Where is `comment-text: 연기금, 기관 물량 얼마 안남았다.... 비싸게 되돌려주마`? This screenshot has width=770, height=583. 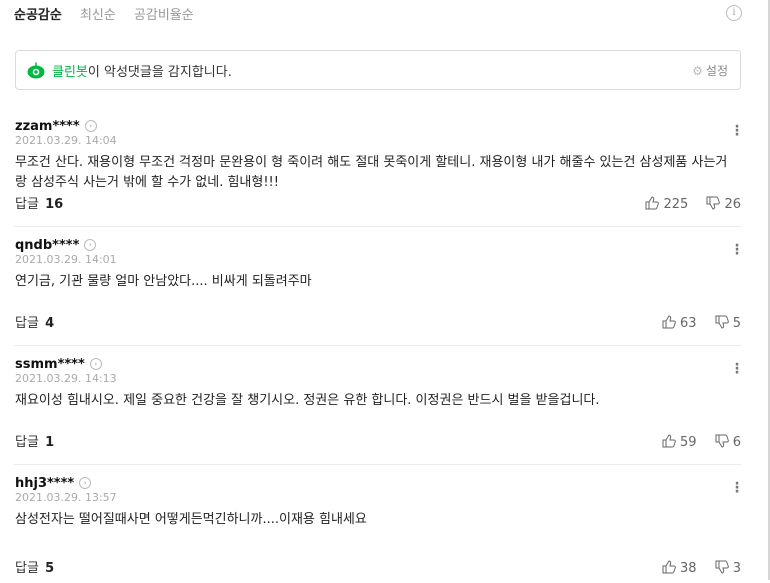
comment-text: 연기금, 기관 물량 얼마 안남았다.... 비싸게 되돌려주마 is located at coordinates (163, 281).